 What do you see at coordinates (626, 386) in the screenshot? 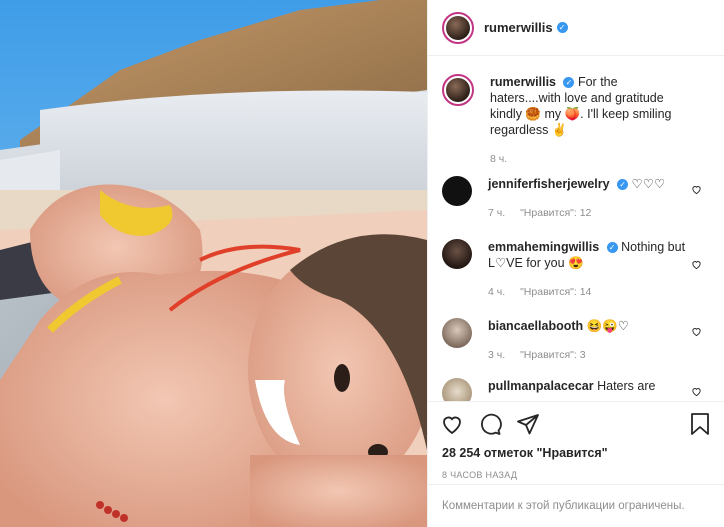
I see `comment-text: Haters are` at bounding box center [626, 386].